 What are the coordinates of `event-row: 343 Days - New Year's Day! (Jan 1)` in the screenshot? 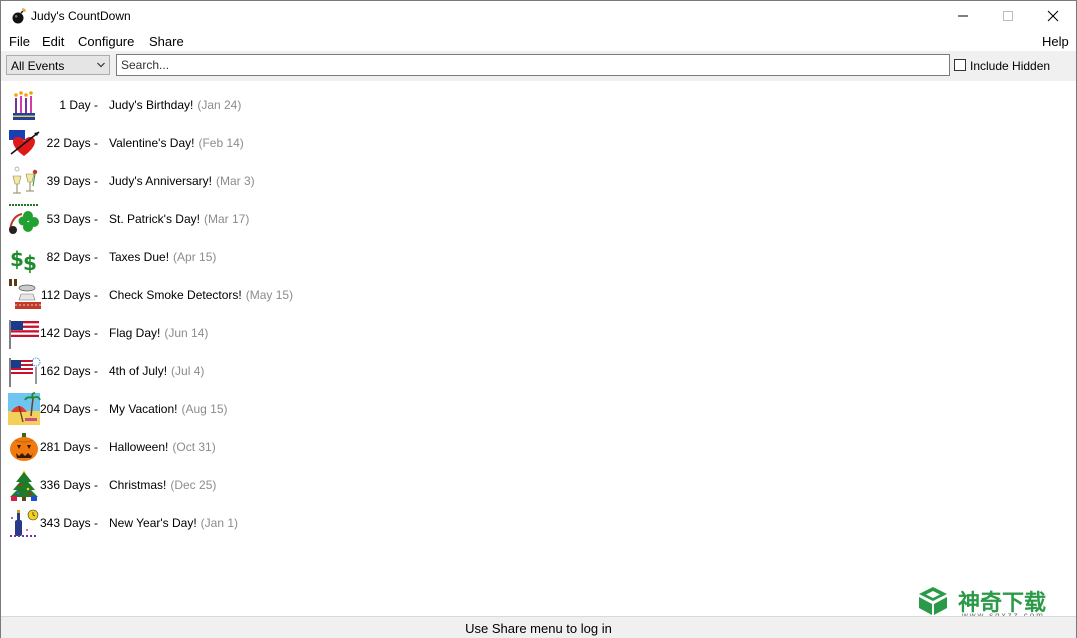 It's located at (301, 522).